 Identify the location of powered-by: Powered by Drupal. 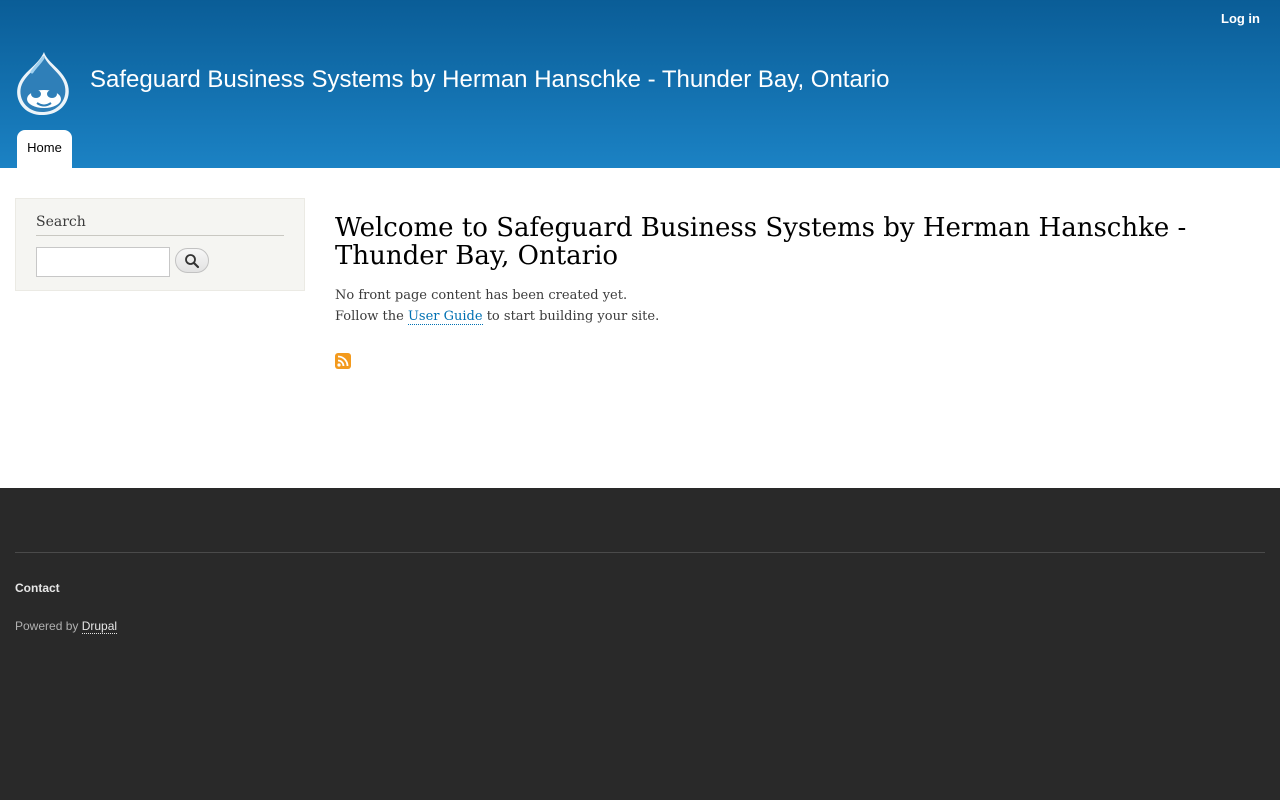
(66, 626).